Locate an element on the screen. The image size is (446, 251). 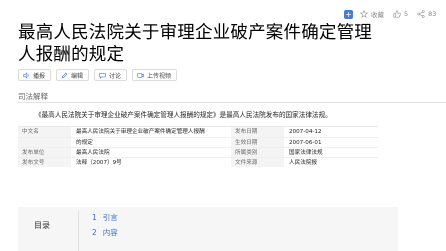
edit-label: 编辑 is located at coordinates (77, 76).